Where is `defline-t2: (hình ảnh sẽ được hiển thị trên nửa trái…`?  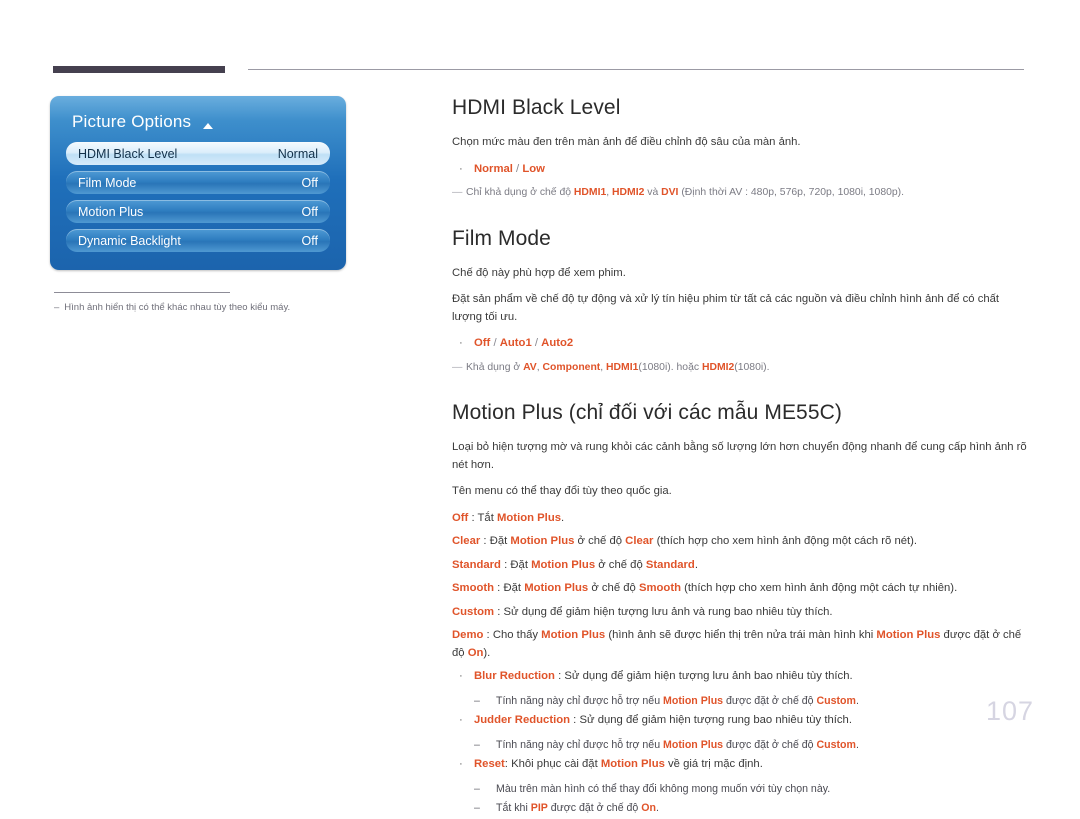 defline-t2: (hình ảnh sẽ được hiển thị trên nửa trái… is located at coordinates (741, 635).